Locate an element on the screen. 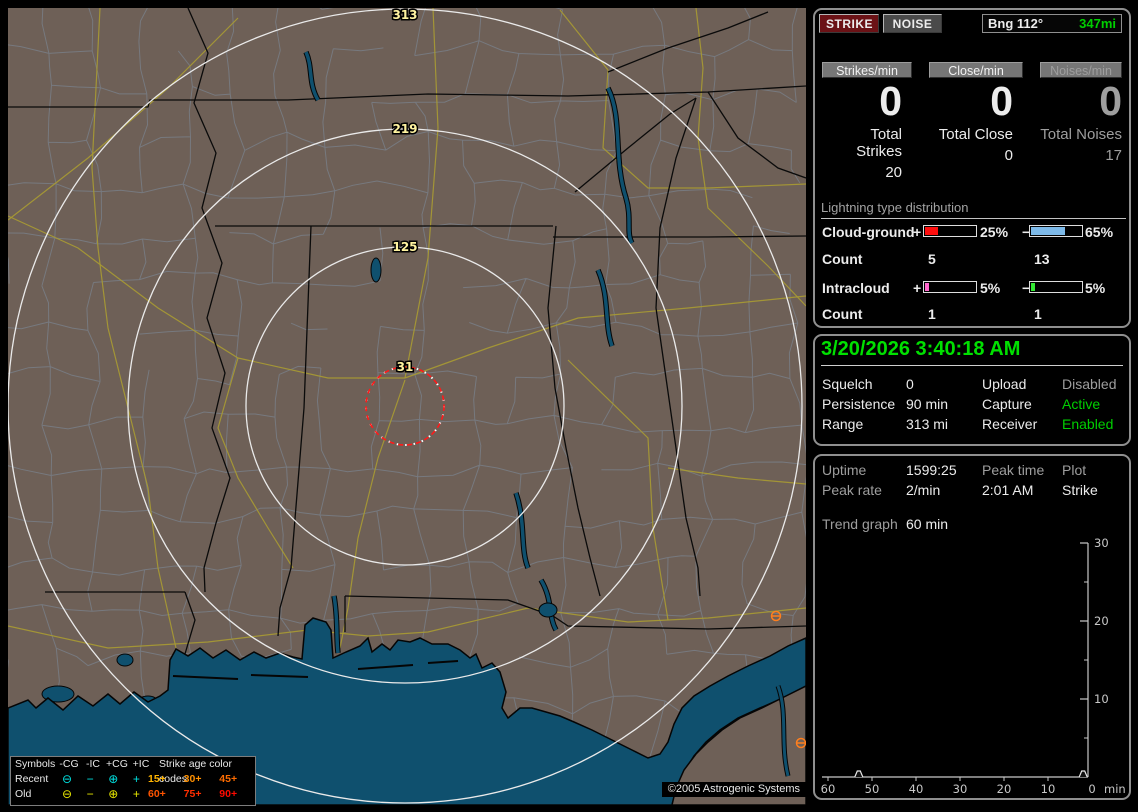 This screenshot has height=812, width=1138. positive-percent: 5% is located at coordinates (990, 288).